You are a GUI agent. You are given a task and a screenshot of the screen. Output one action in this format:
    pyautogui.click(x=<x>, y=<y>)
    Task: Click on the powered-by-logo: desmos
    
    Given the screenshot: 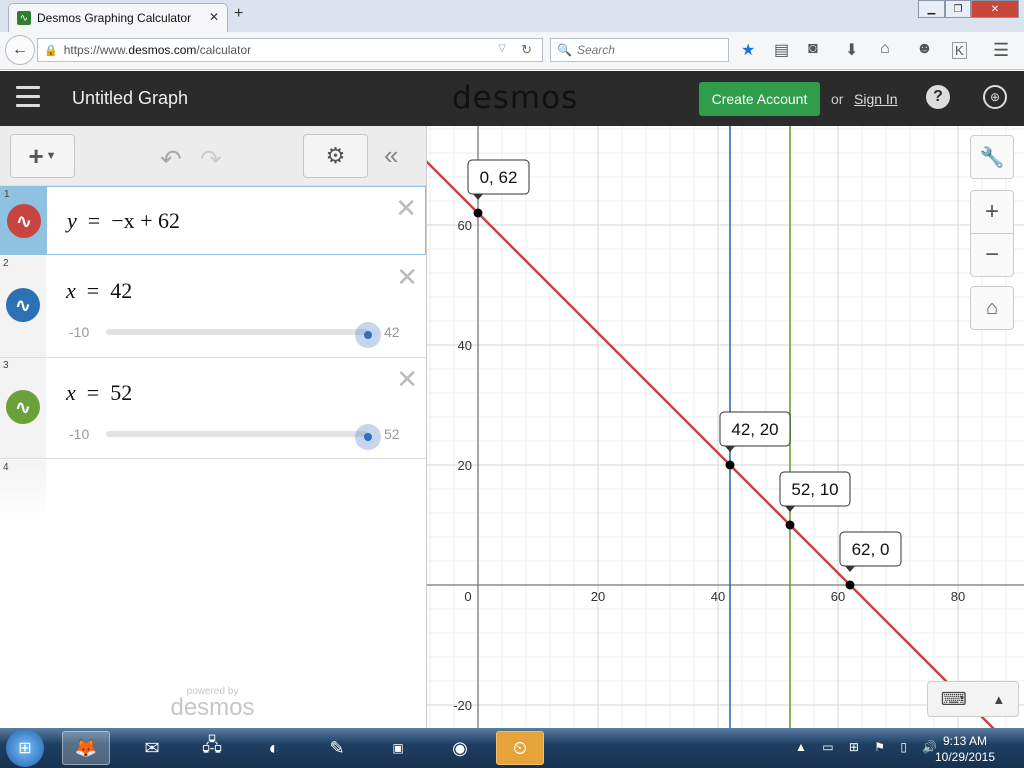 What is the action you would take?
    pyautogui.click(x=212, y=707)
    